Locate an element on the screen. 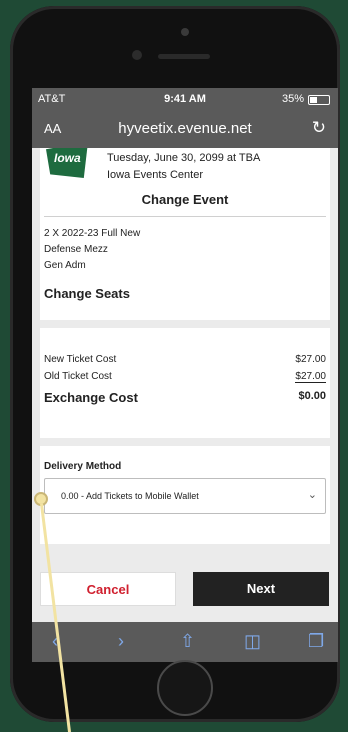 The height and width of the screenshot is (732, 348). event-venue: Iowa Events Center is located at coordinates (155, 175).